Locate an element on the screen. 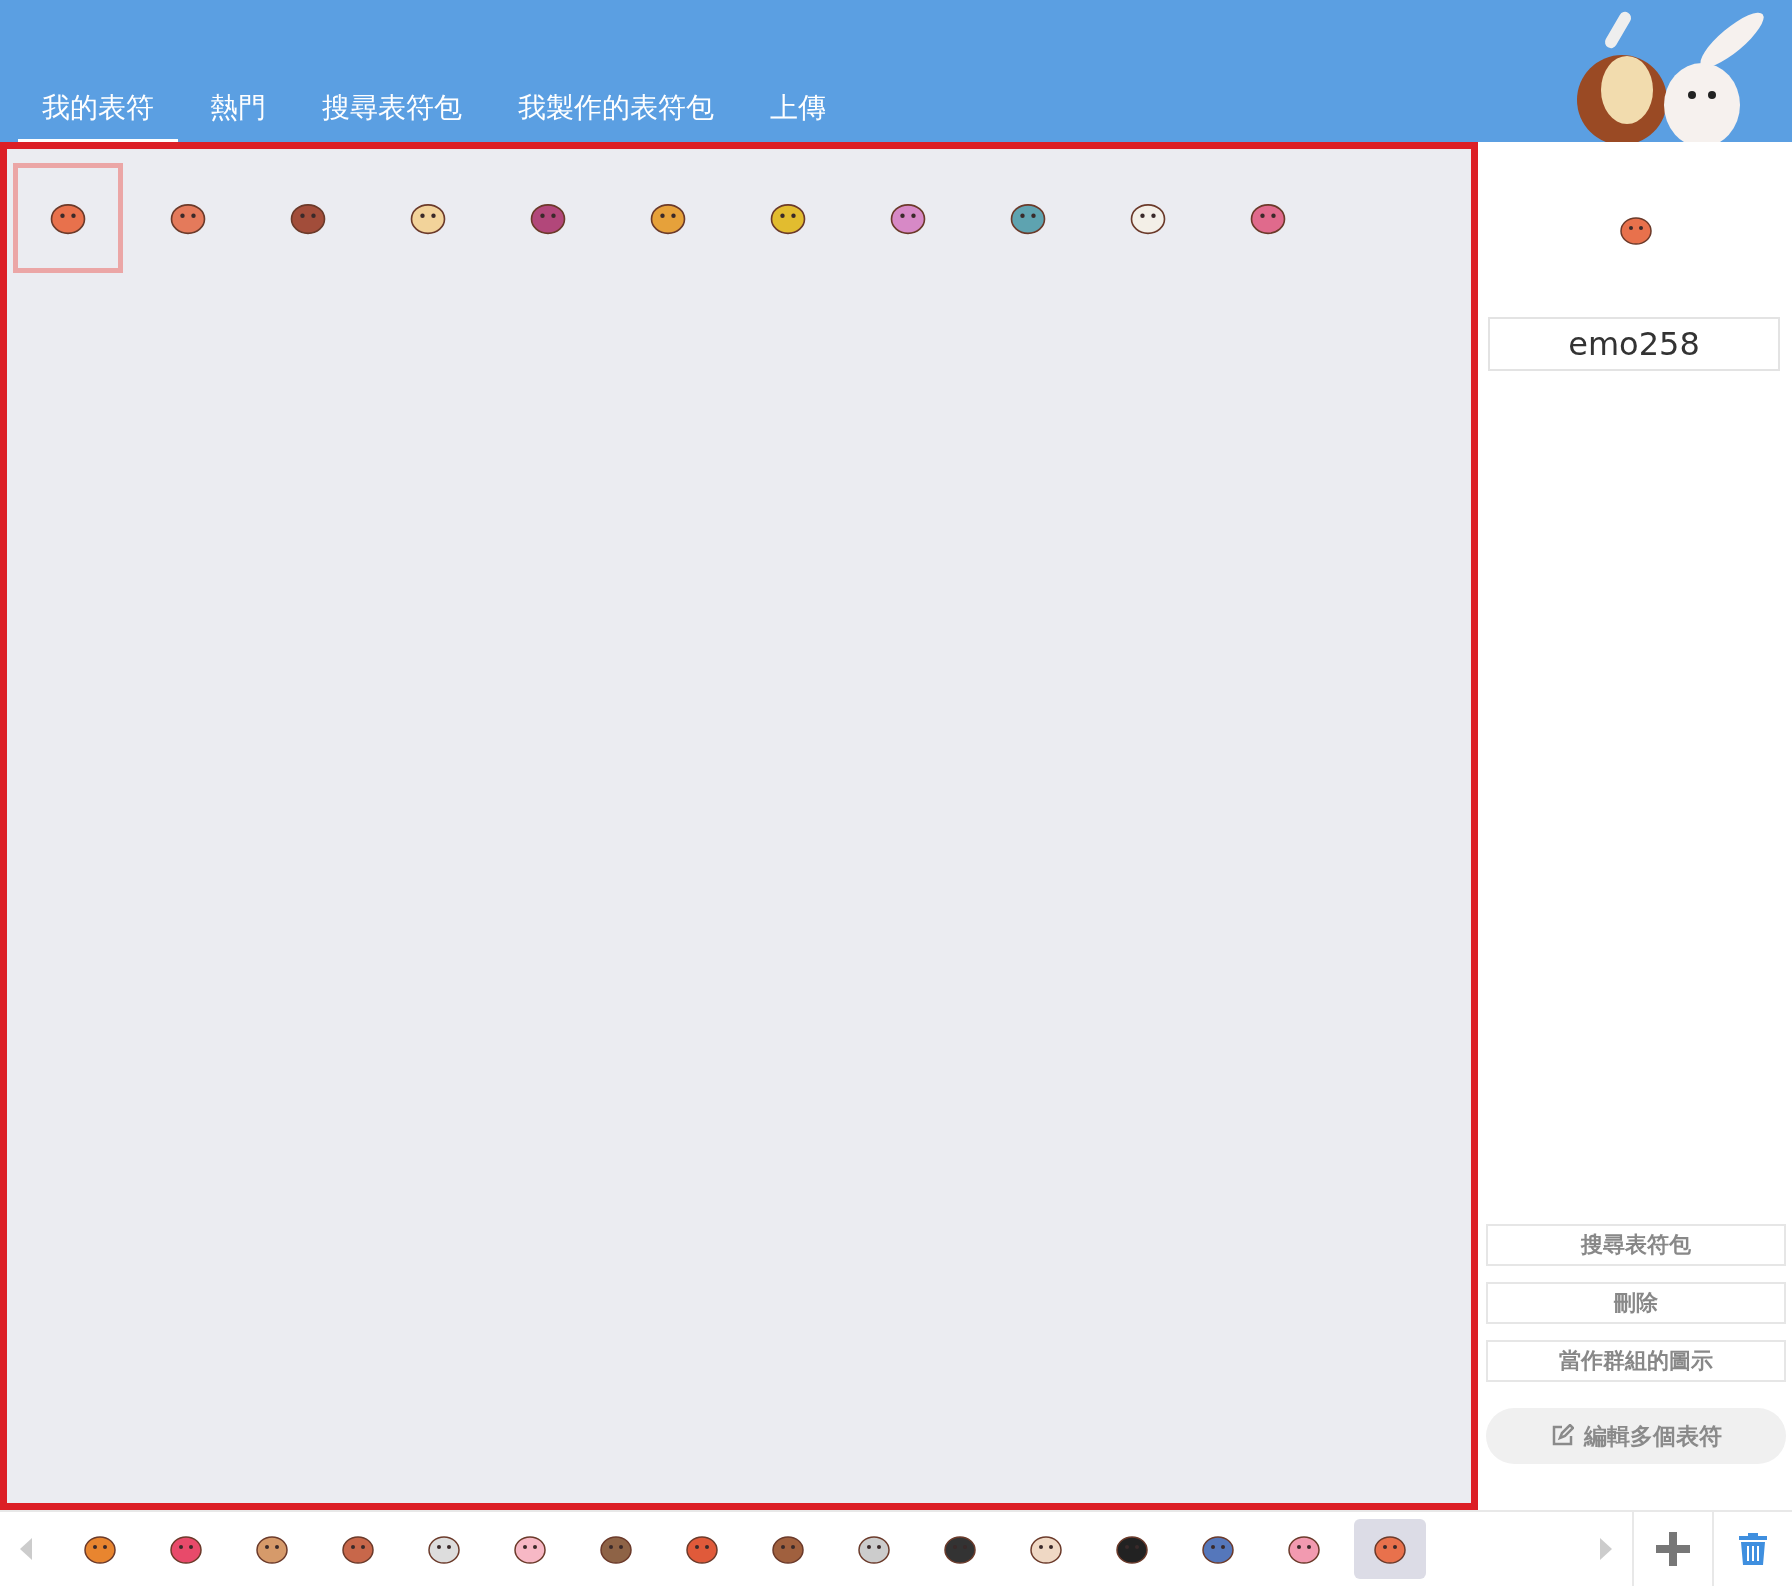 This screenshot has width=1792, height=1586. plus-icon is located at coordinates (1673, 1549).